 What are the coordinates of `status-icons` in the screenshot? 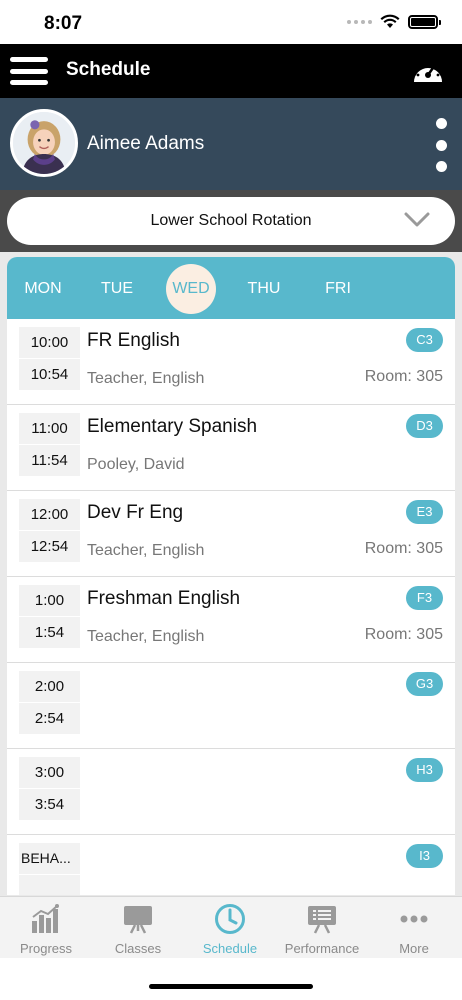 It's located at (394, 21).